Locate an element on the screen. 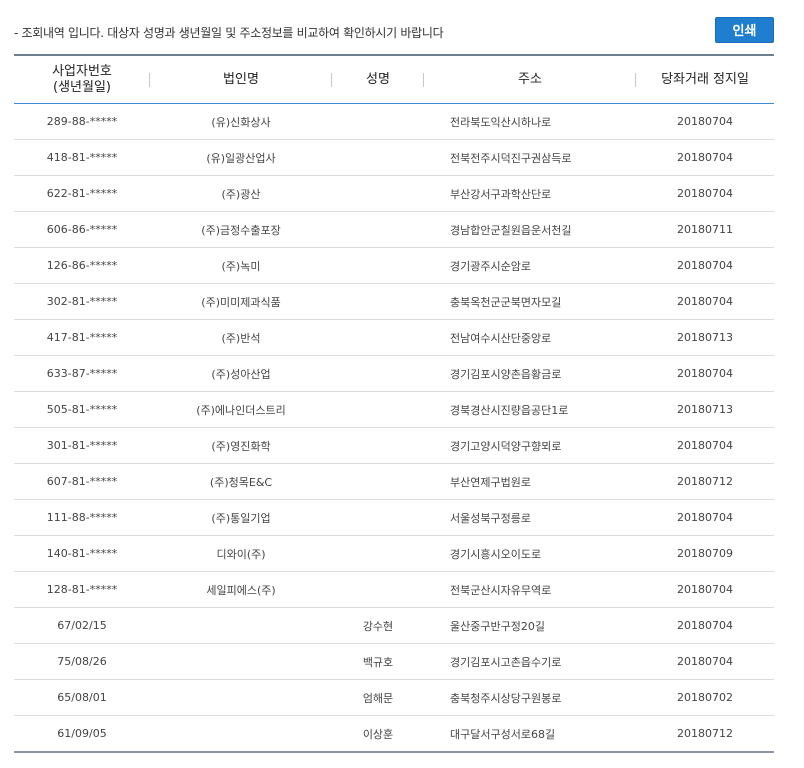  cell-company: (주)성아산업 is located at coordinates (241, 373).